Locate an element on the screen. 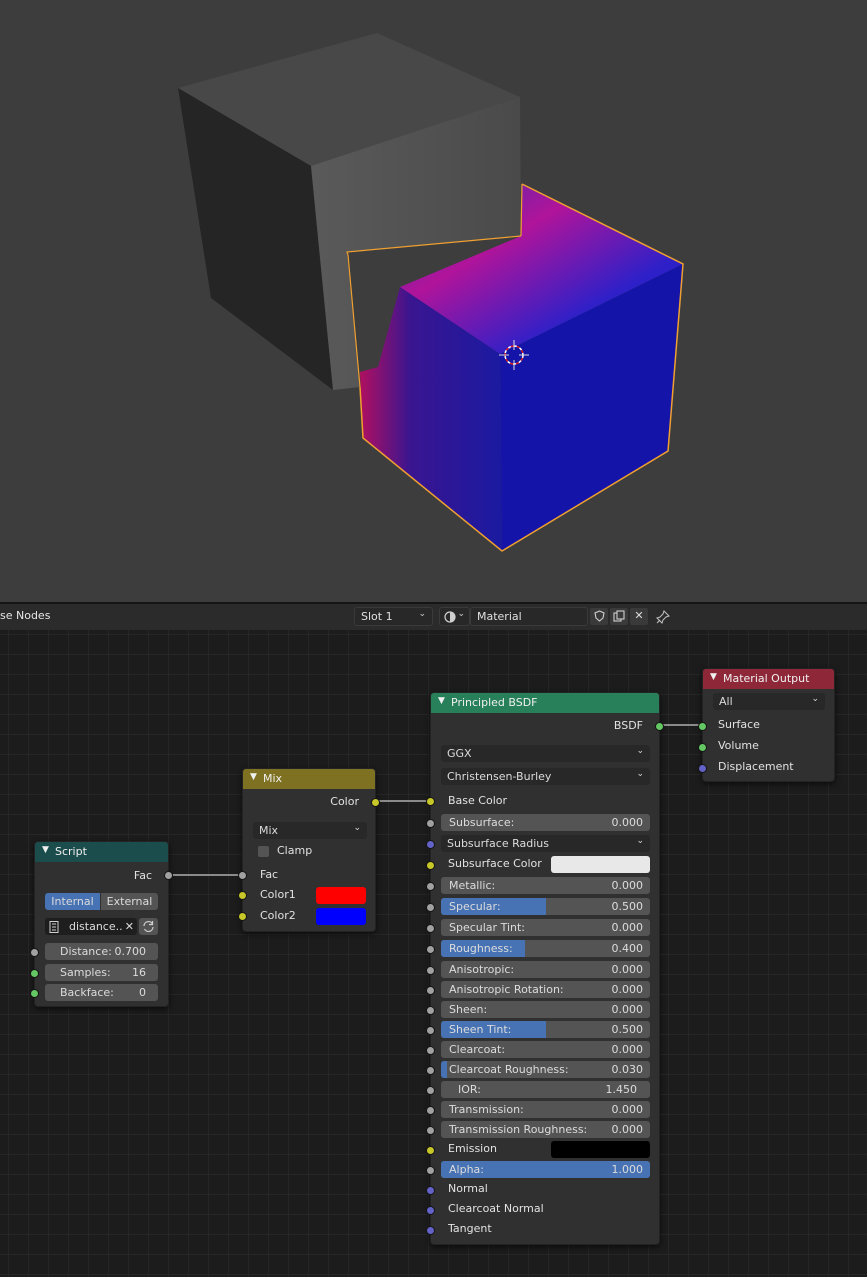 The width and height of the screenshot is (867, 1277). input-volume-socket is located at coordinates (702, 747).